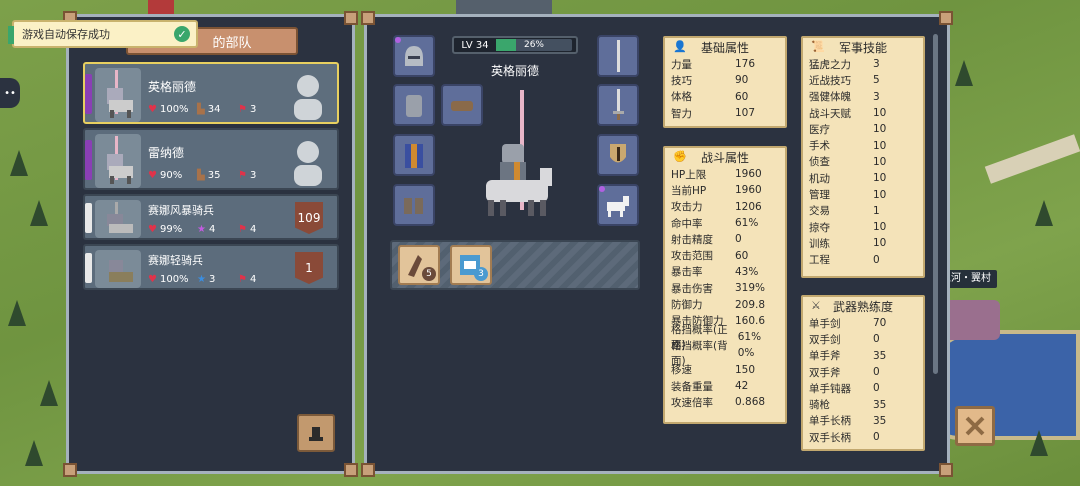 Image resolution: width=1080 pixels, height=486 pixels. What do you see at coordinates (863, 80) in the screenshot?
I see `attr-row: 近战技巧 5` at bounding box center [863, 80].